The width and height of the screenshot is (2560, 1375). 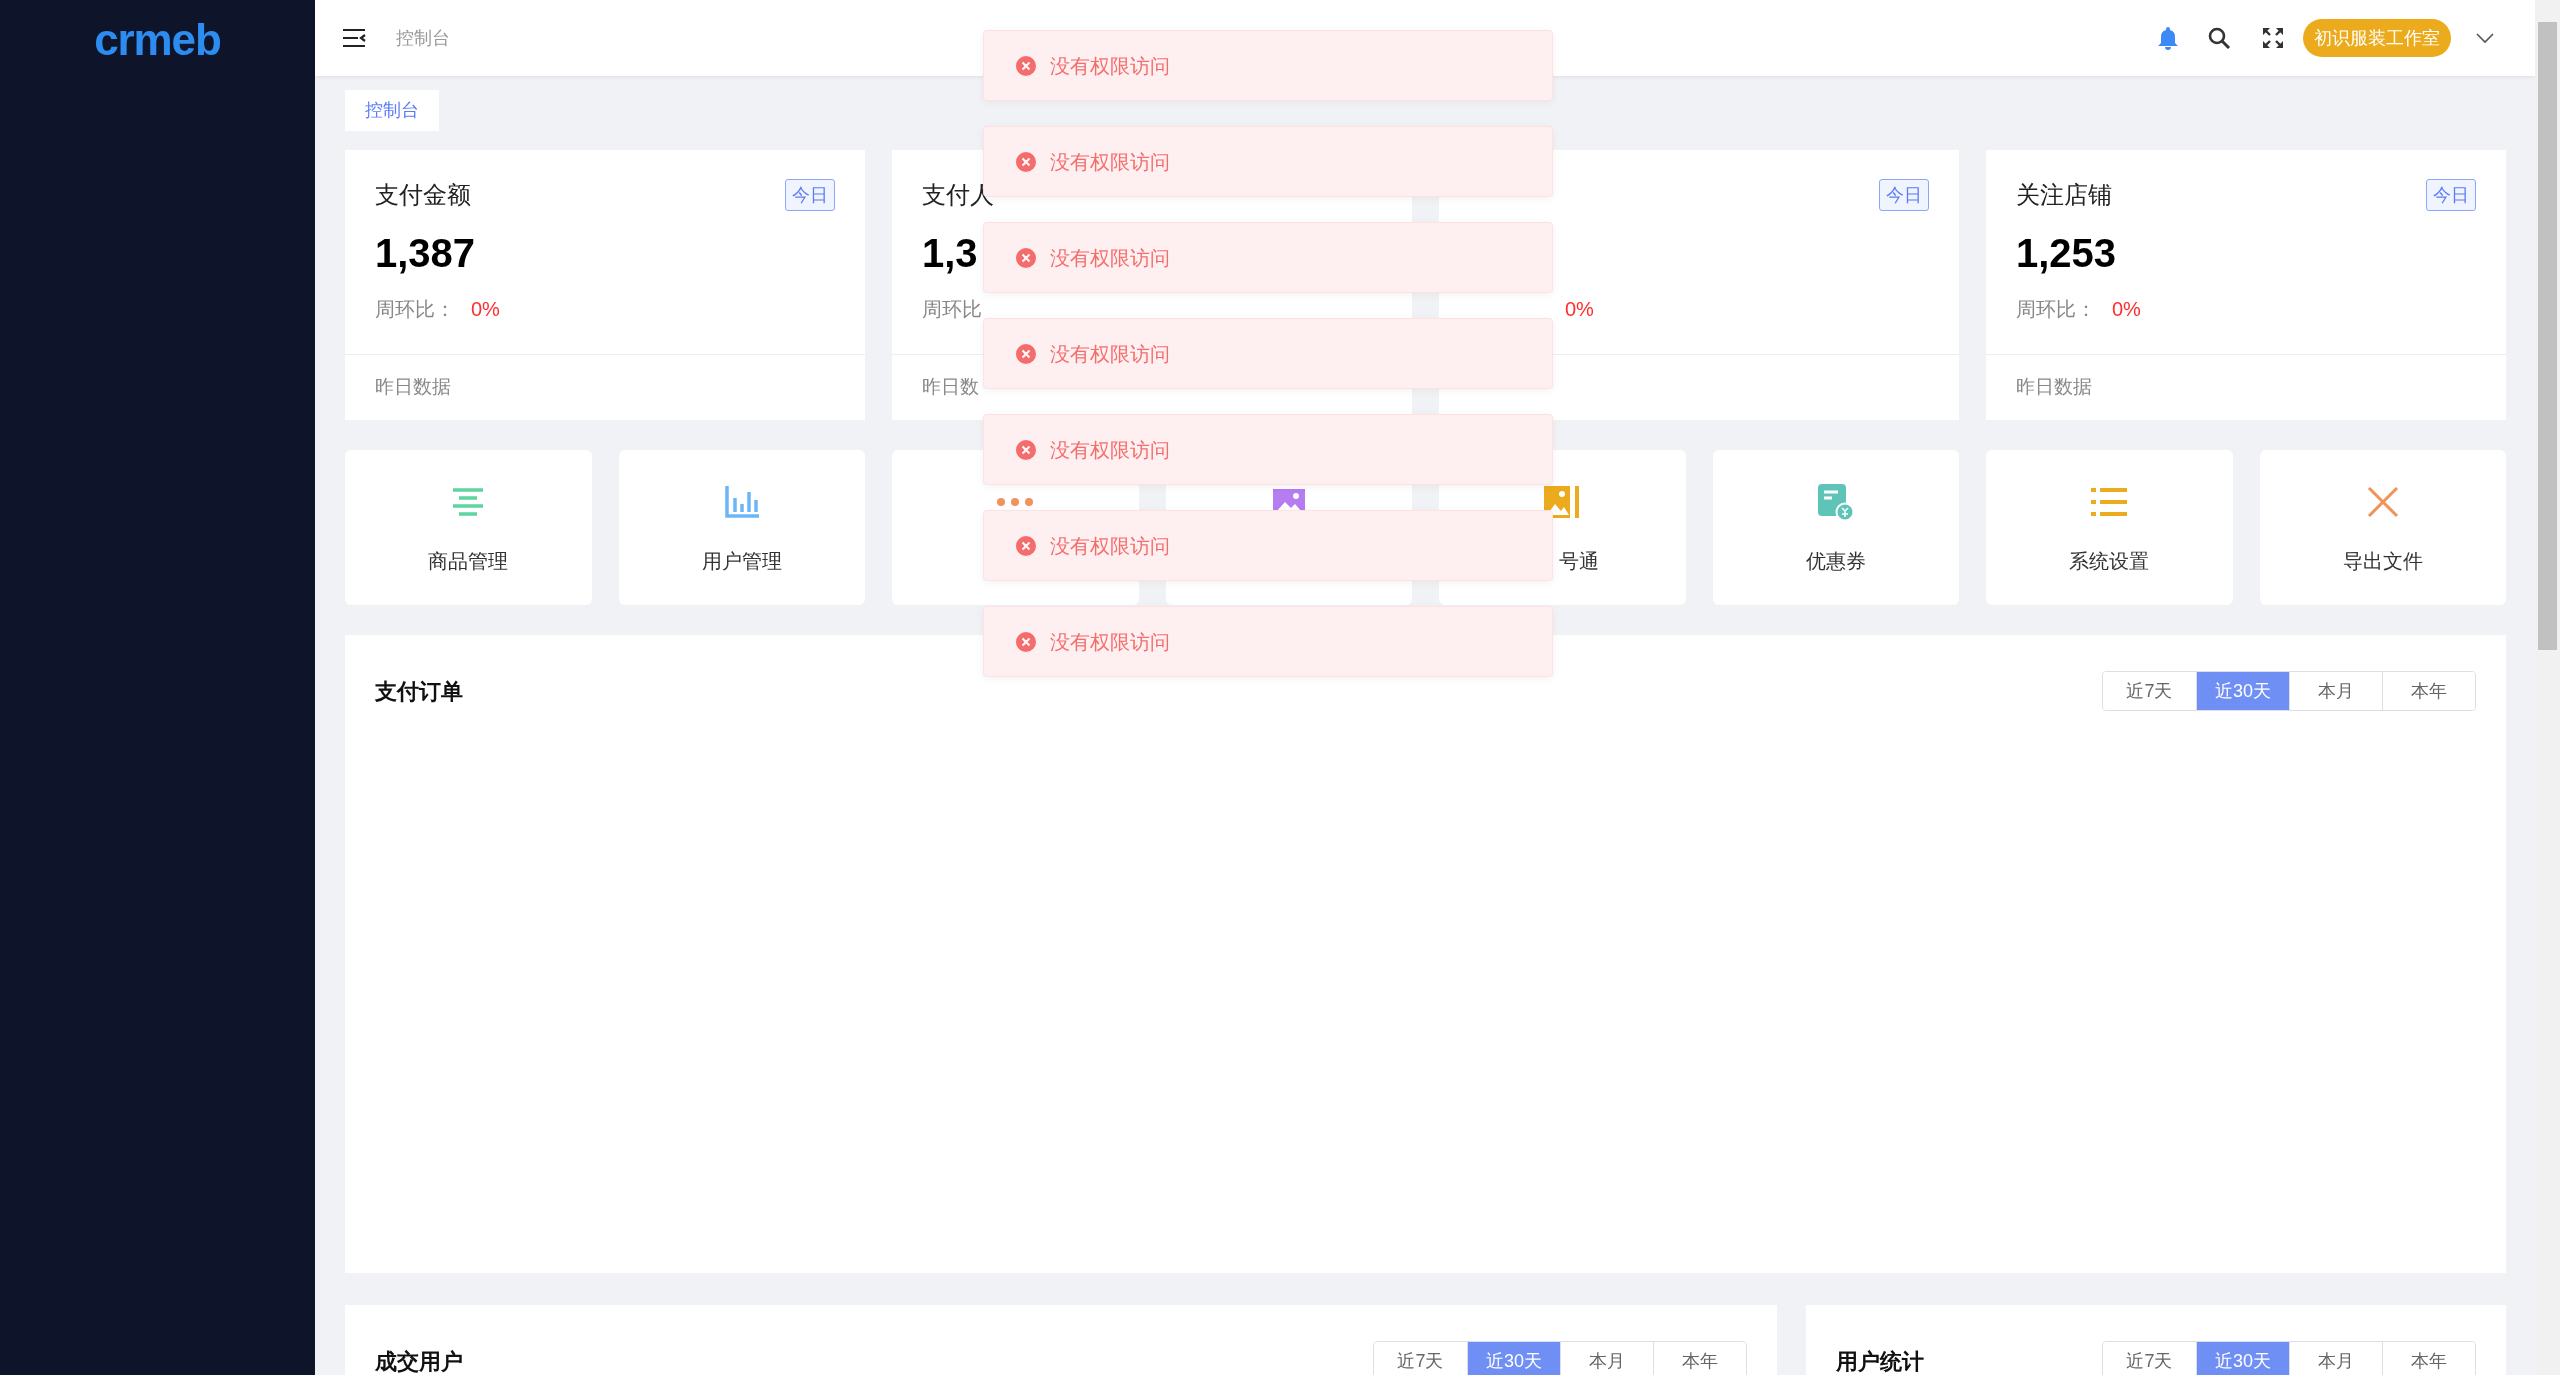 I want to click on chevron-down-icon, so click(x=2485, y=38).